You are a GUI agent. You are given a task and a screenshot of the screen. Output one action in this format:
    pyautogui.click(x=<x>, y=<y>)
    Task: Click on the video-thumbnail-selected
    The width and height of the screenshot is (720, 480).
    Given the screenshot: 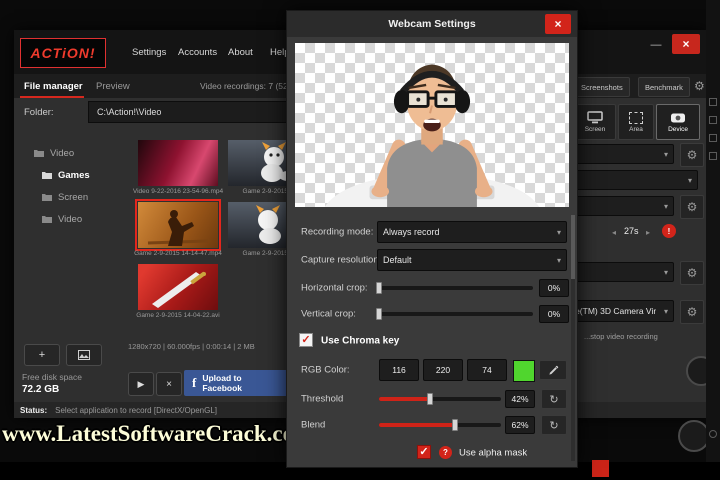 What is the action you would take?
    pyautogui.click(x=178, y=225)
    